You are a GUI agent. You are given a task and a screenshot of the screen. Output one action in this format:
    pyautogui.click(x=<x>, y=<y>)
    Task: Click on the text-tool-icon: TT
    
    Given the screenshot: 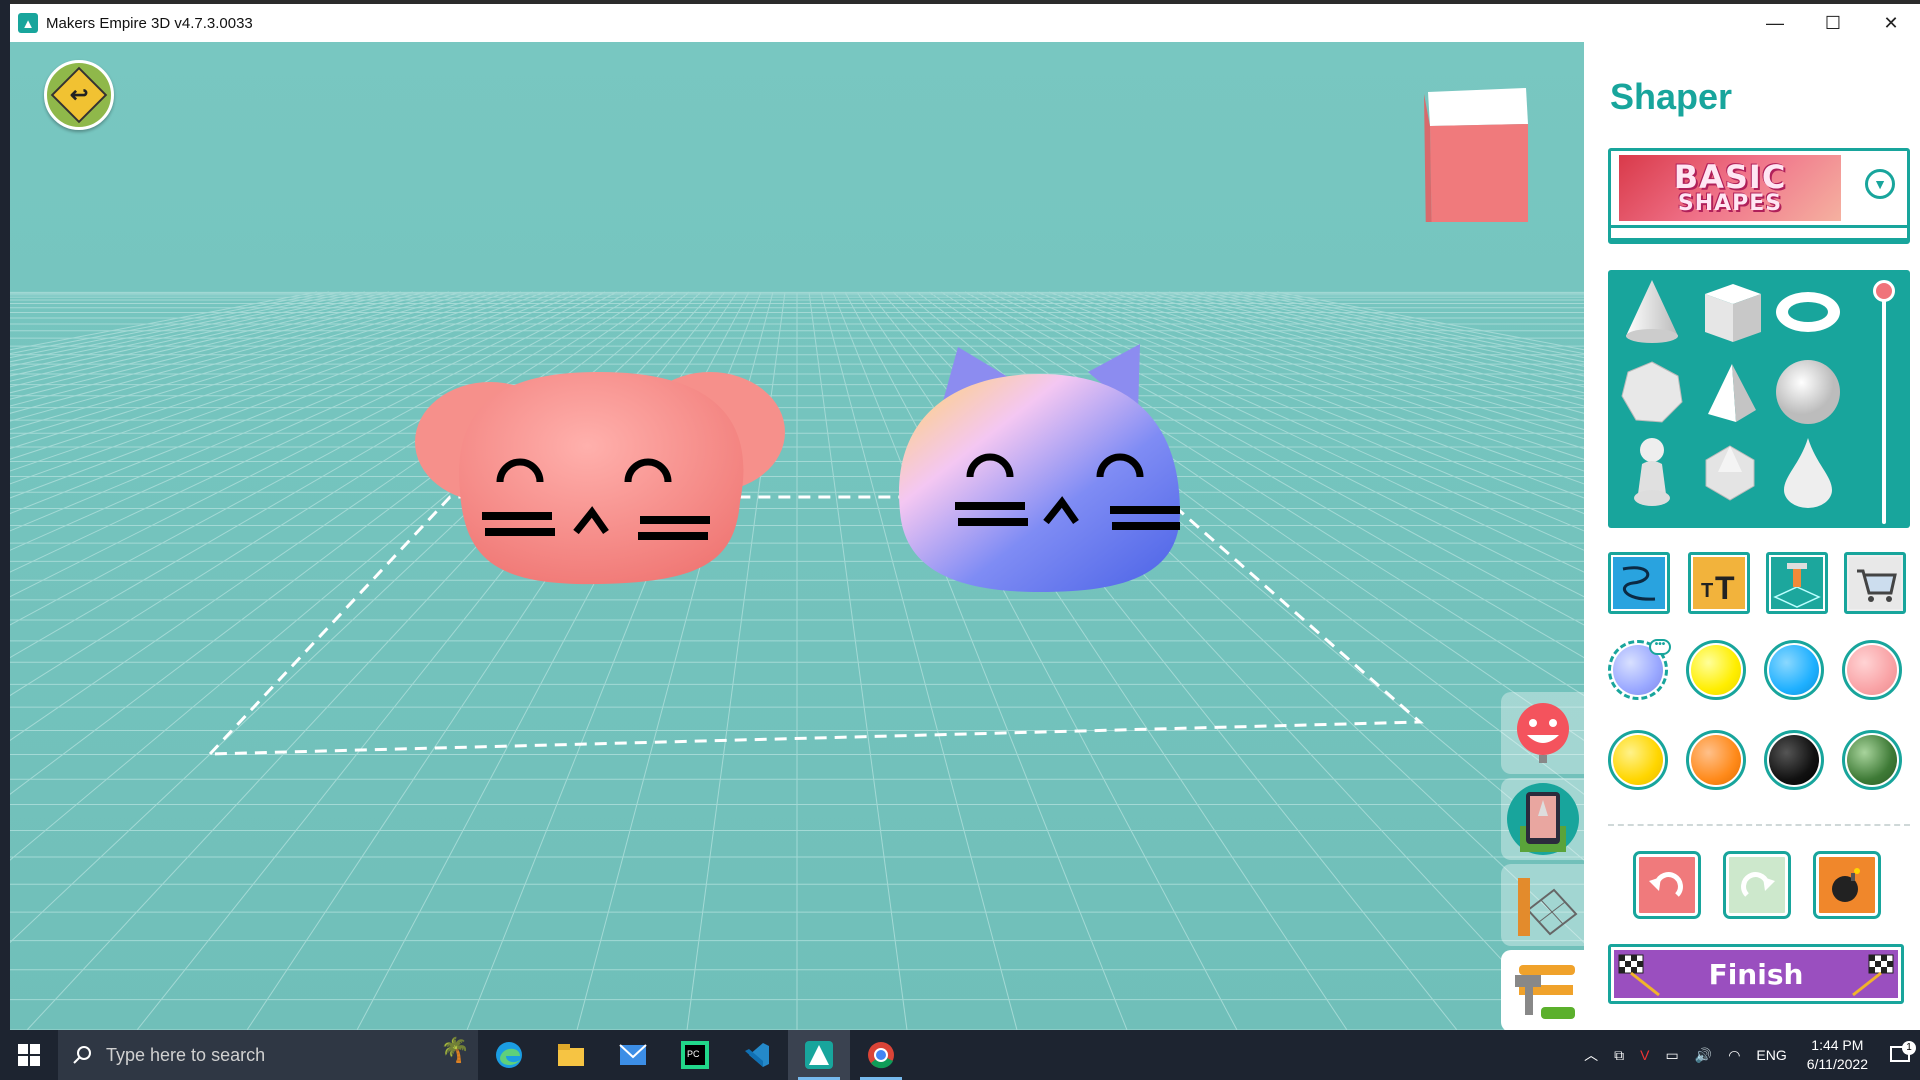 What is the action you would take?
    pyautogui.click(x=1719, y=583)
    